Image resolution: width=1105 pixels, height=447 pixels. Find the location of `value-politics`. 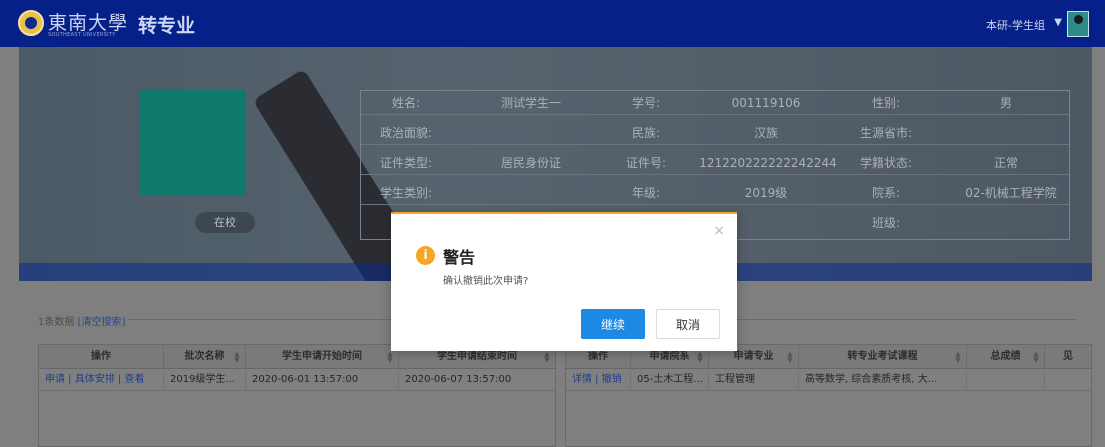

value-politics is located at coordinates (531, 133).